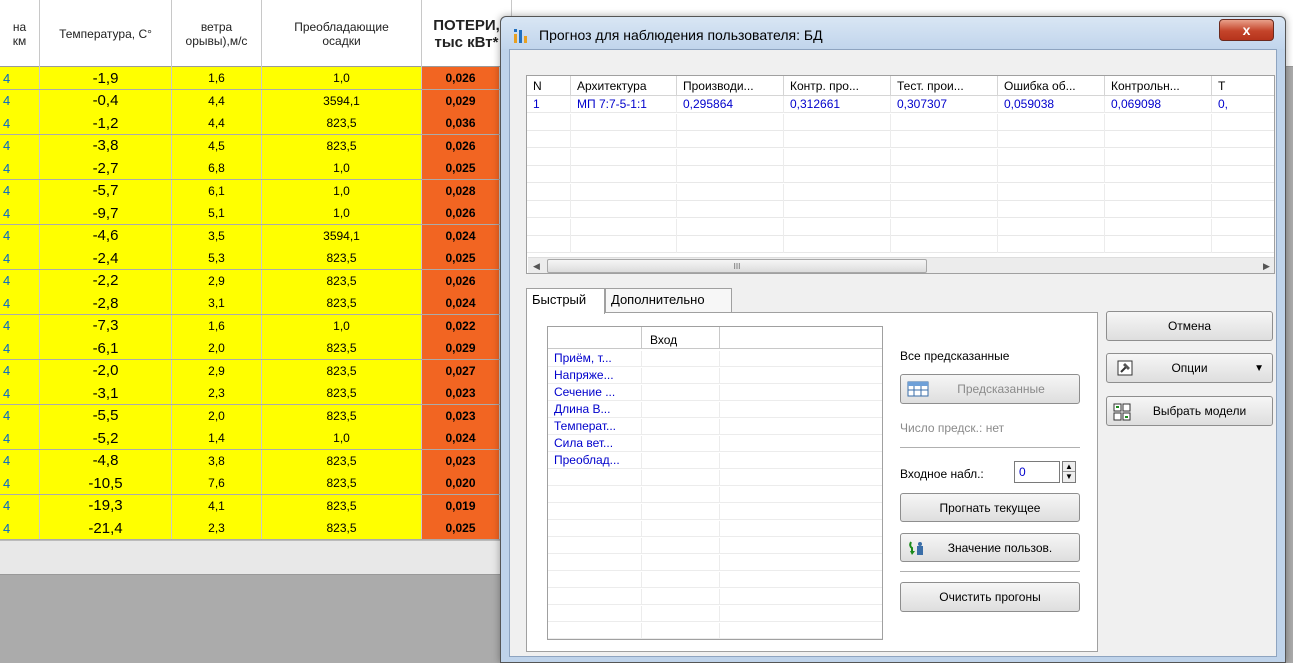 The image size is (1293, 663). What do you see at coordinates (461, 370) in the screenshot?
I see `cell-losses: 0,027` at bounding box center [461, 370].